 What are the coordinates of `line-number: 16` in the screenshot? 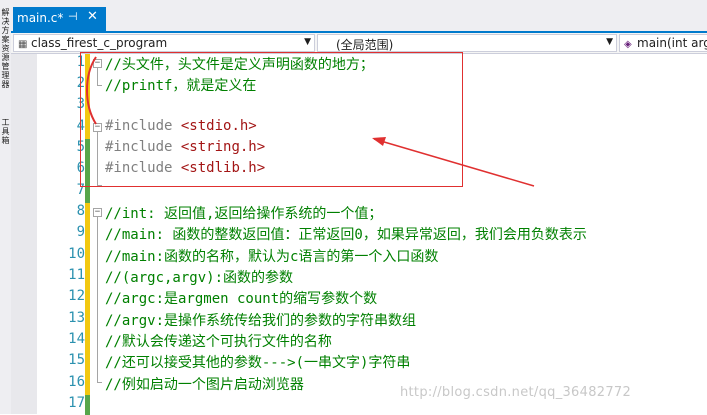 It's located at (76, 382).